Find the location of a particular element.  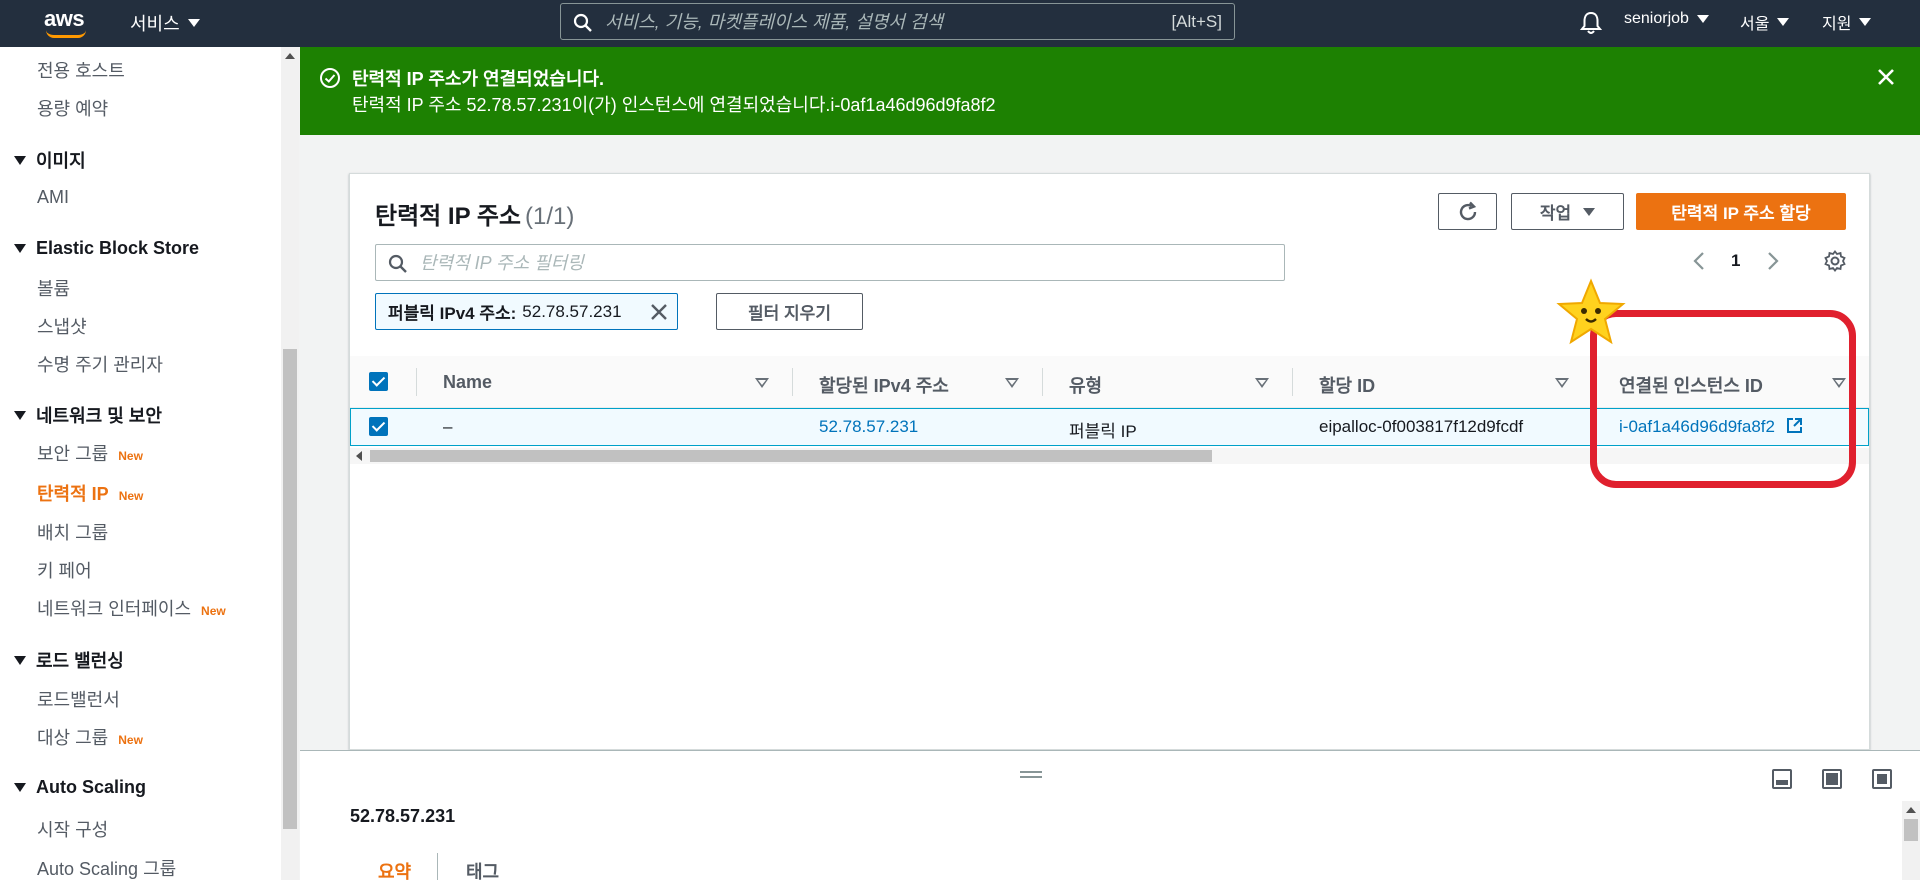

sidebar-item-load-balancers: 로드밸런서 is located at coordinates (78, 699).